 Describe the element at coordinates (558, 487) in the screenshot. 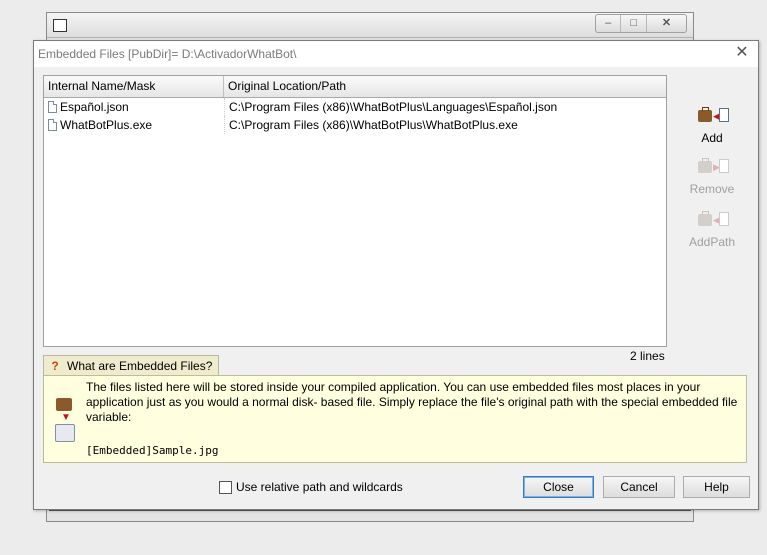

I see `close-button: Close` at that location.